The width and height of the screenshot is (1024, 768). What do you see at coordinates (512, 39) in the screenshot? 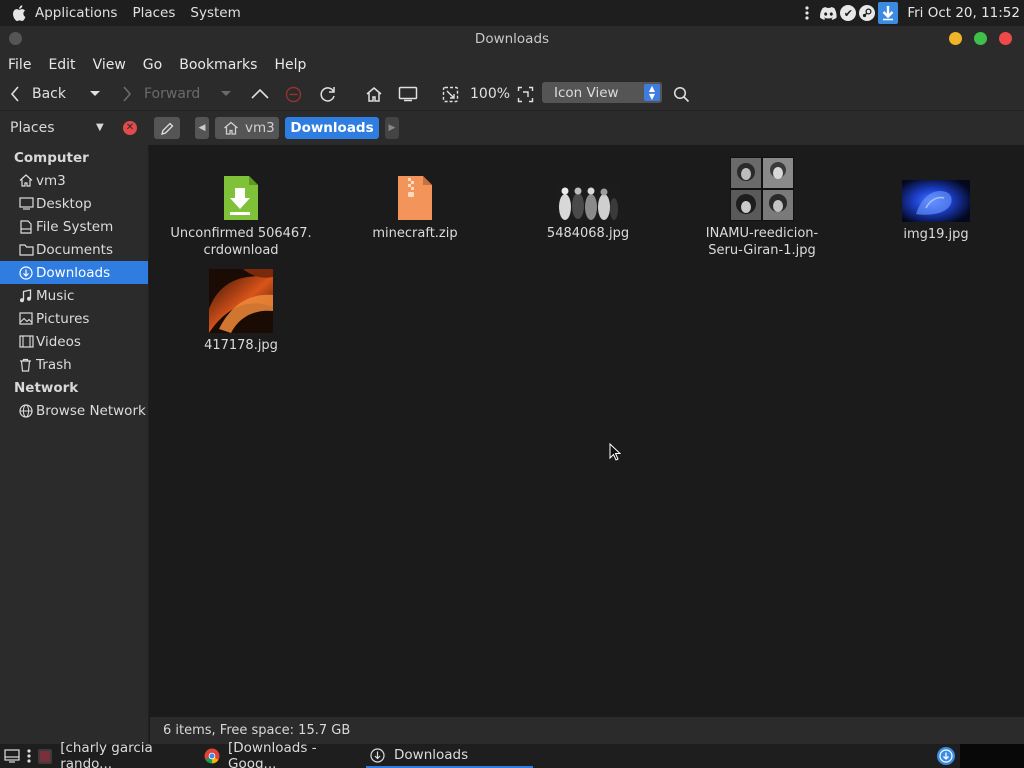
I see `window-titlebar: Downloads` at bounding box center [512, 39].